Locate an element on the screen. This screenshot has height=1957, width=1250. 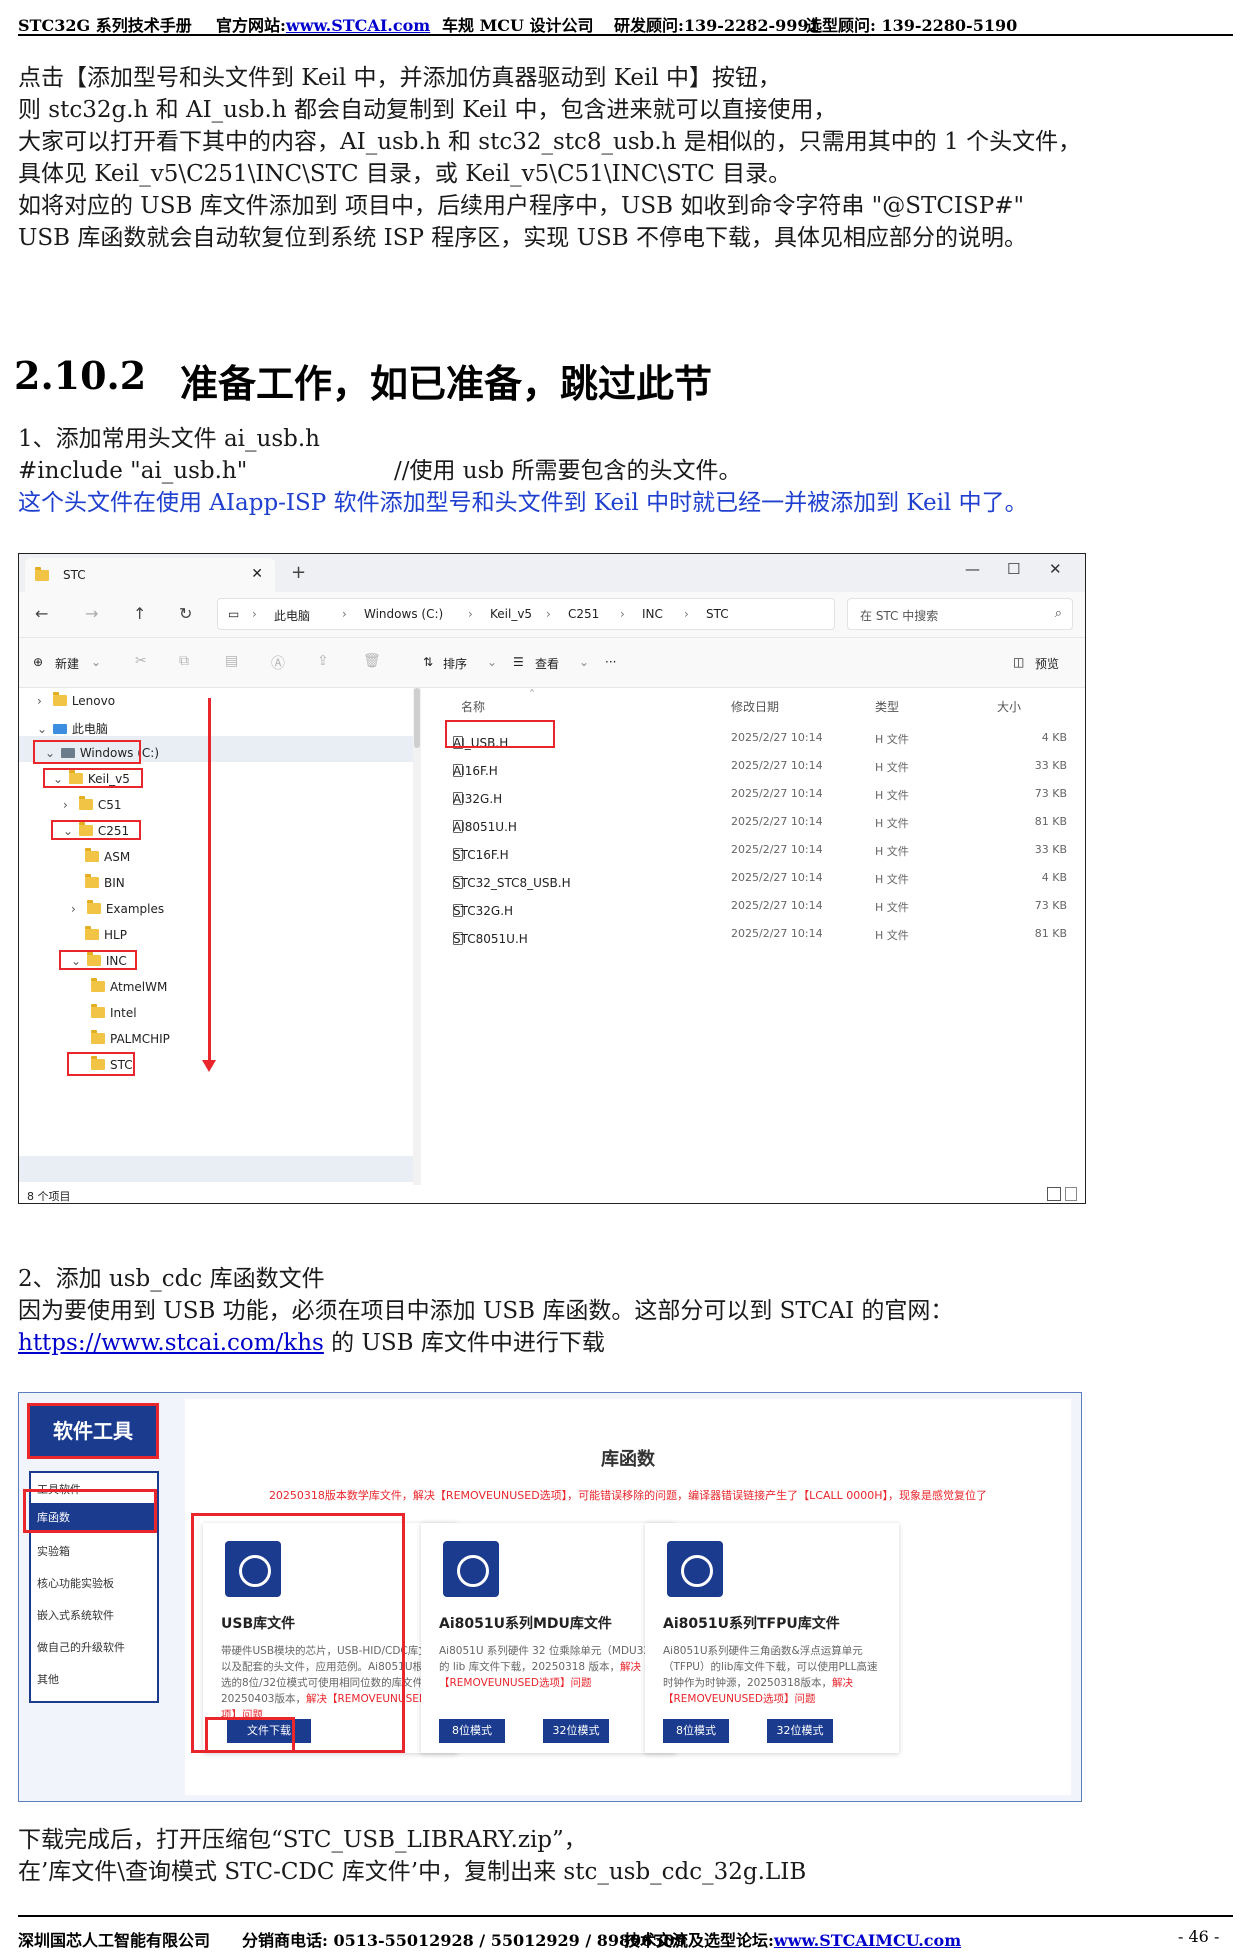
maximize-icon: ☐ is located at coordinates (1013, 569).